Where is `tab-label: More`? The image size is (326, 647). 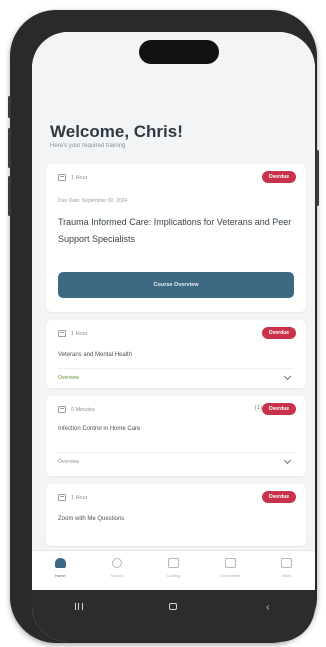 tab-label: More is located at coordinates (287, 575).